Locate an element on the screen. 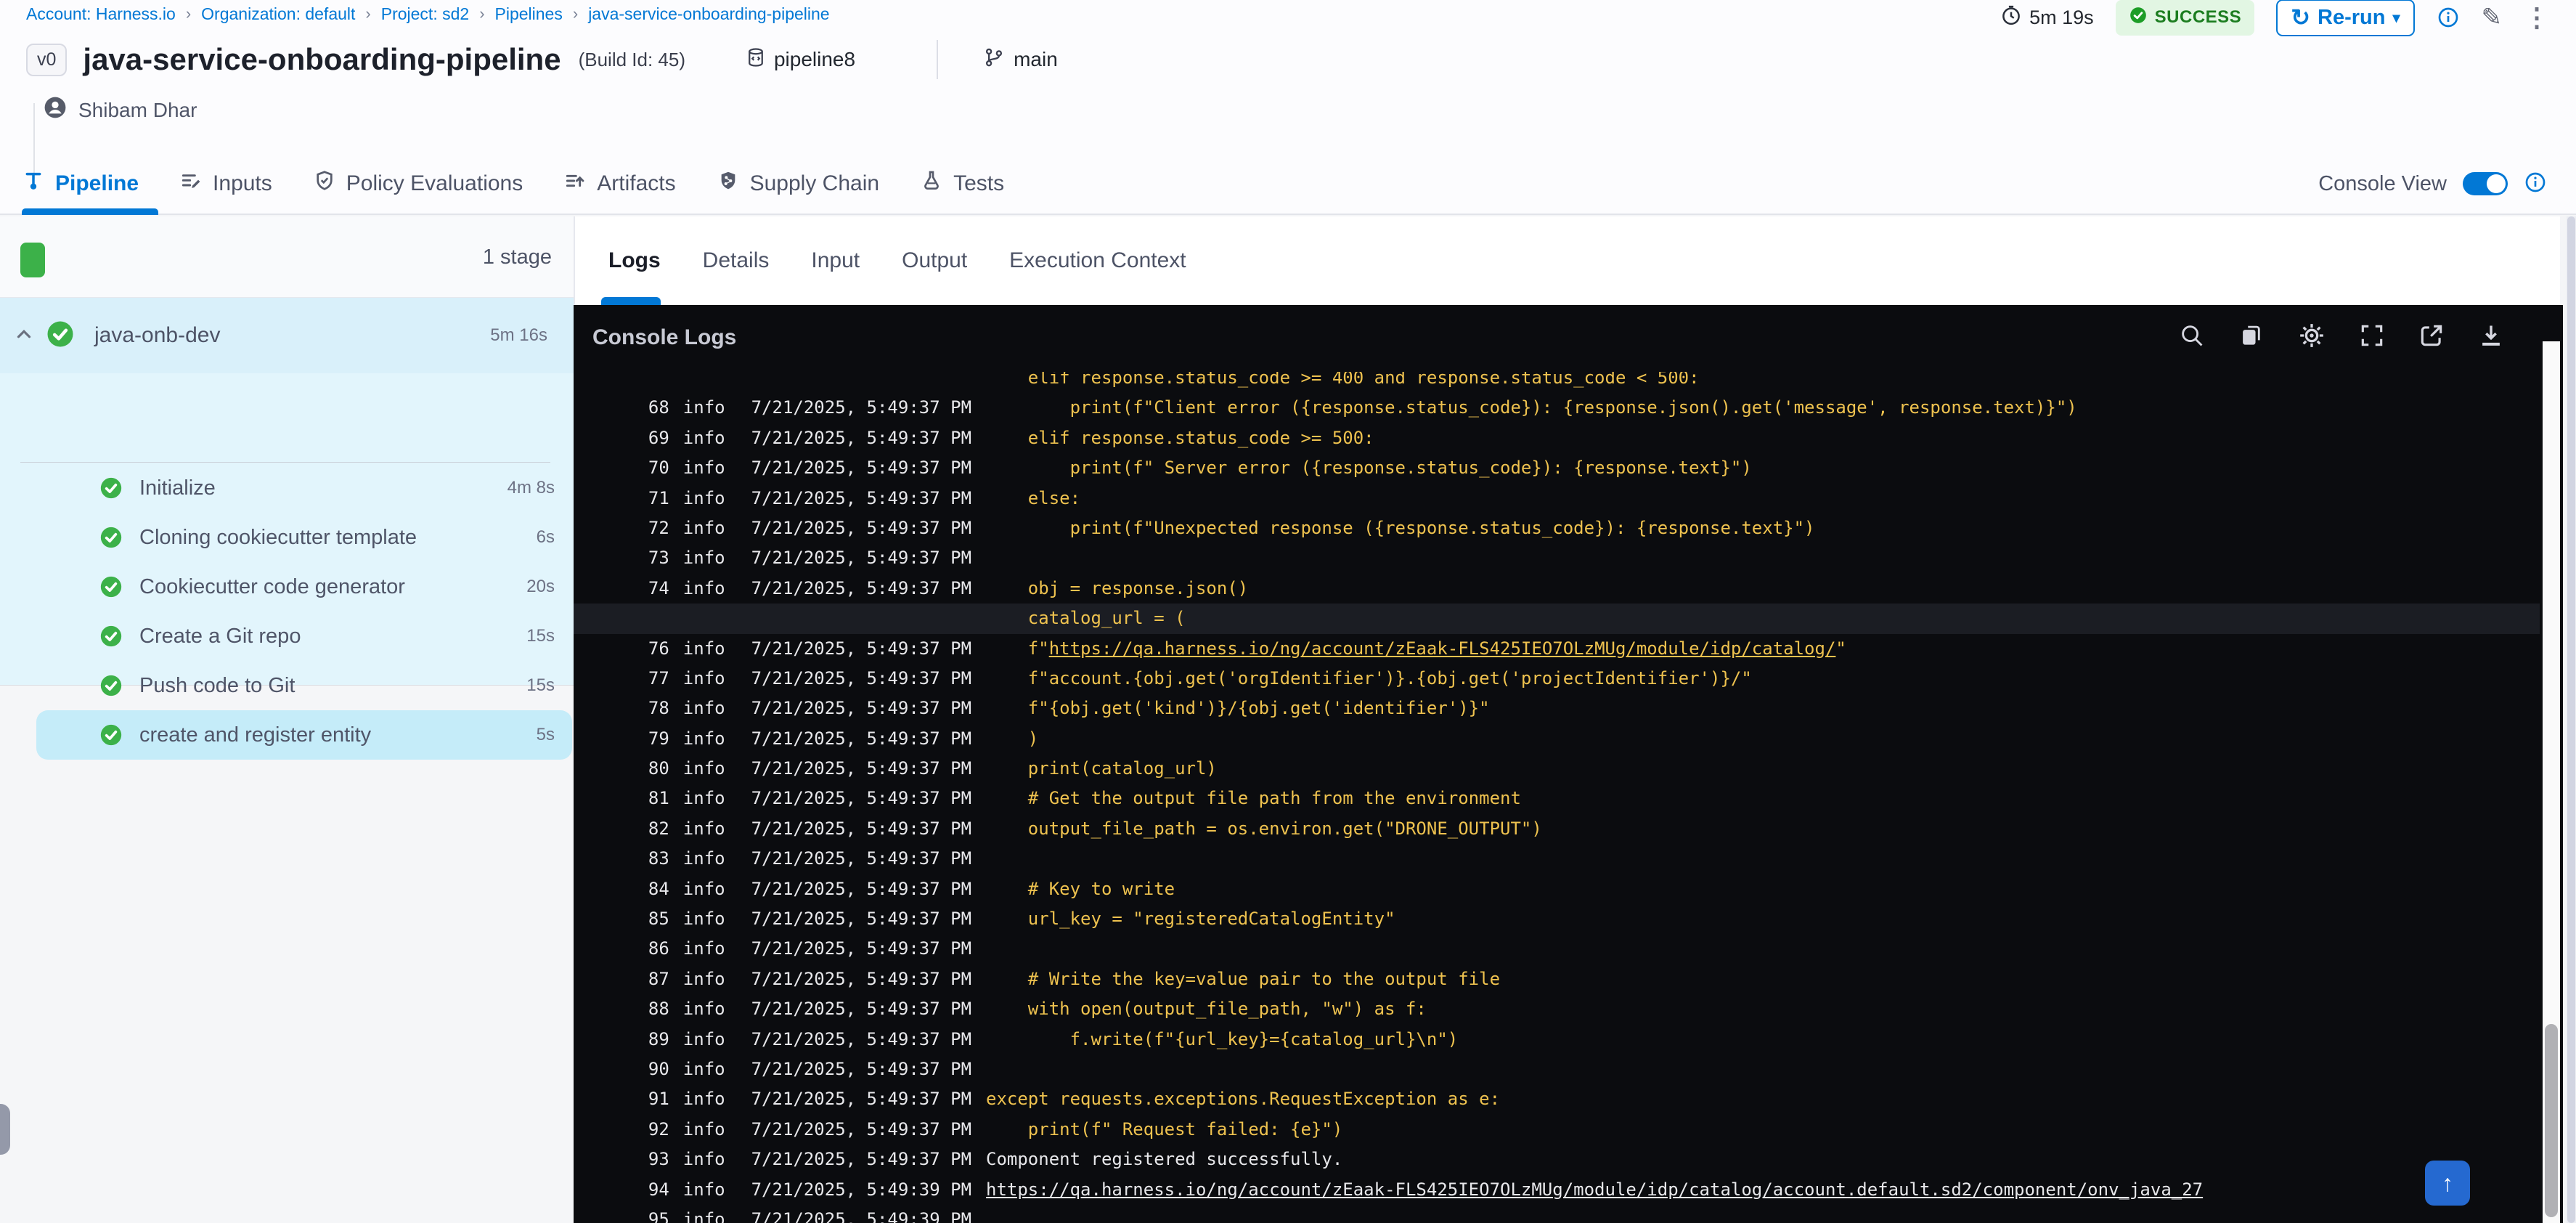 This screenshot has height=1223, width=2576. info-icon is located at coordinates (2448, 17).